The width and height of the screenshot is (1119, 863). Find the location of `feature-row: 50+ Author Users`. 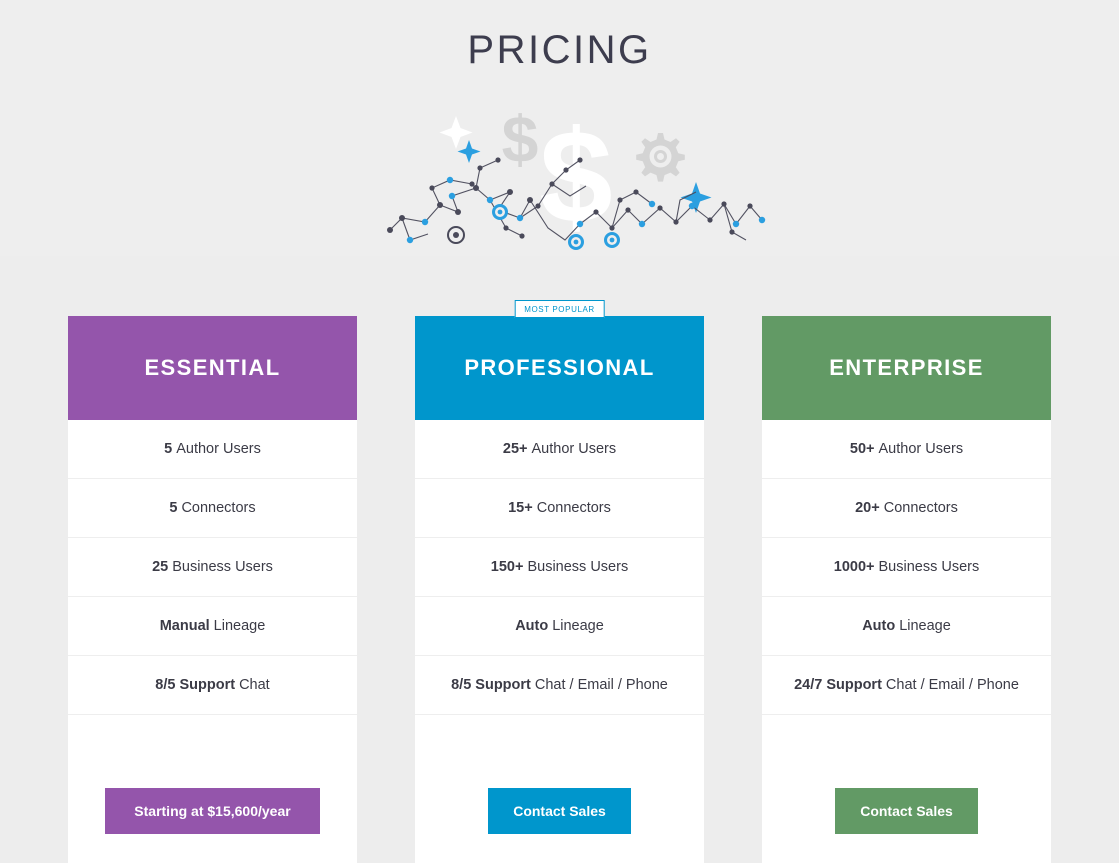

feature-row: 50+ Author Users is located at coordinates (906, 449).